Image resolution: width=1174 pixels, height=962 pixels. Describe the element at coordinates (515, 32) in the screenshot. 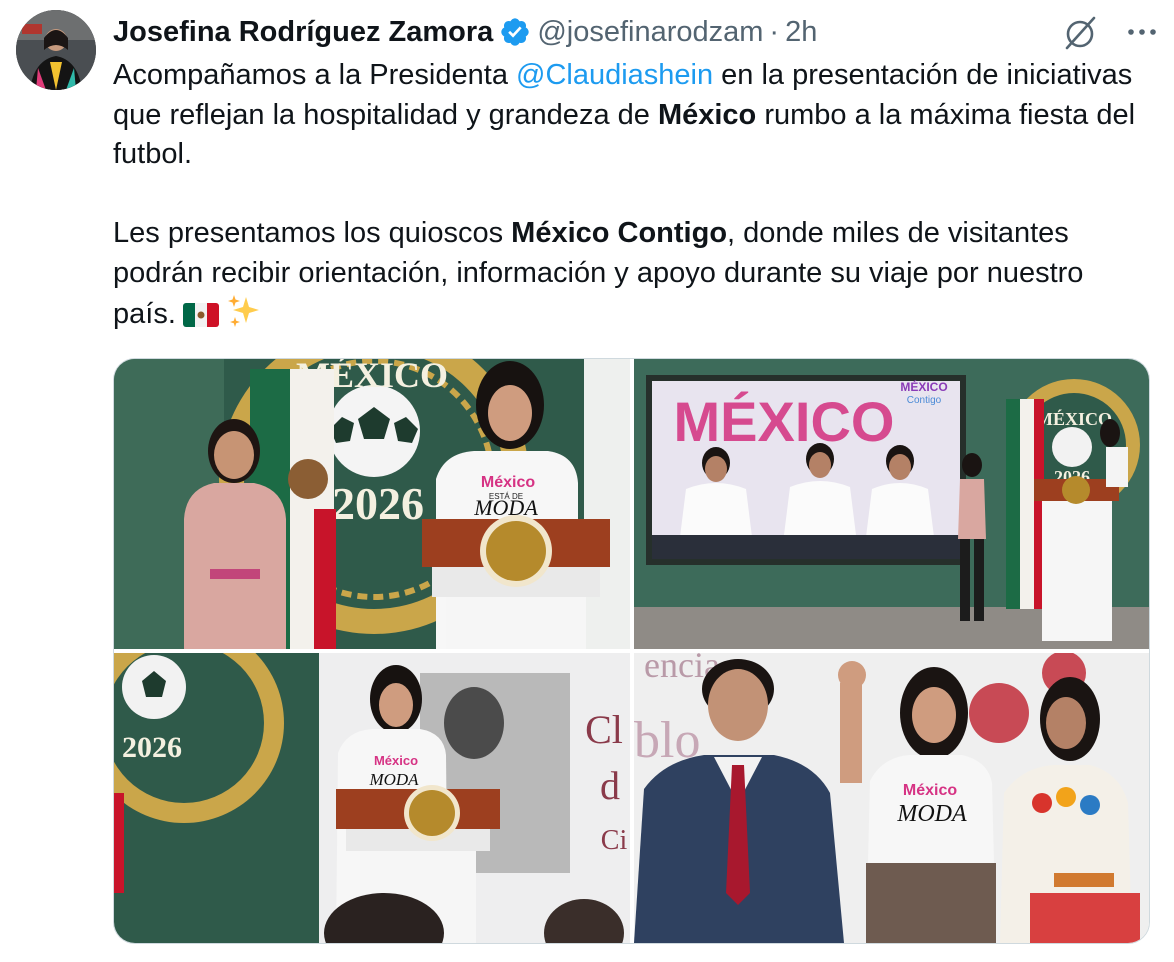

I see `verified-badge-icon` at that location.